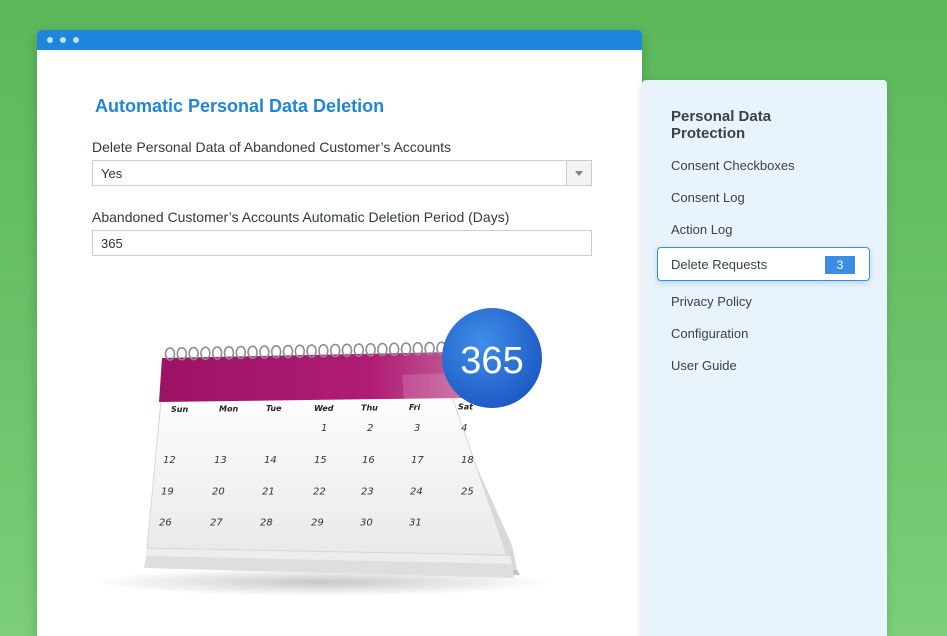 The height and width of the screenshot is (636, 947). What do you see at coordinates (467, 460) in the screenshot?
I see `calendar-date: 18` at bounding box center [467, 460].